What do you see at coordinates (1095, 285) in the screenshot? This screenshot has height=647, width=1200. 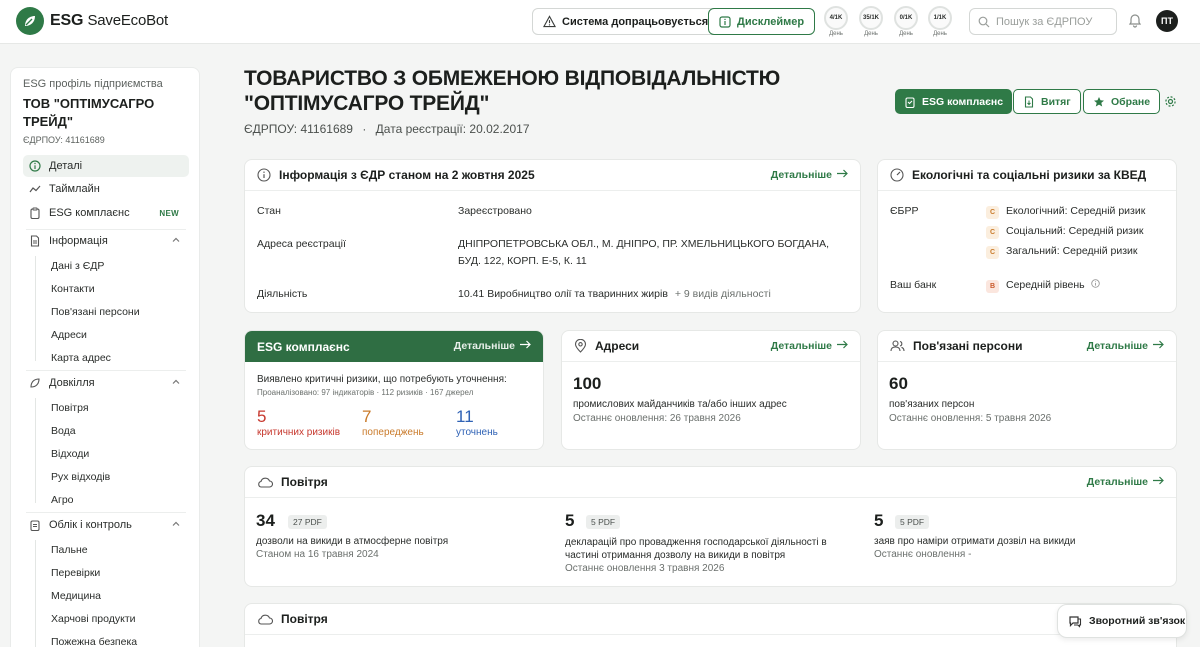 I see `info-icon` at bounding box center [1095, 285].